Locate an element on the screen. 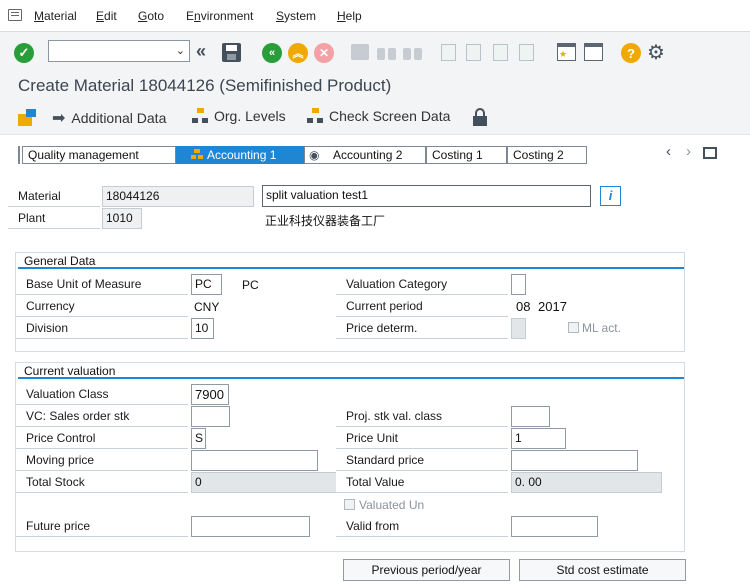 The width and height of the screenshot is (750, 587). menu-system: System is located at coordinates (296, 16).